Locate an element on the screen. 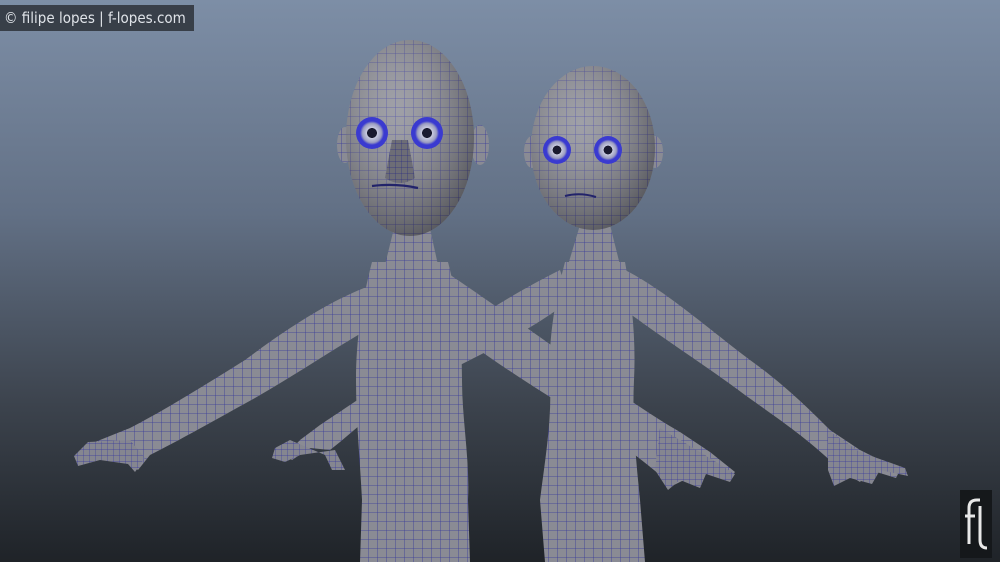  copyright-credit: © filipe lopes | f-lopes.com is located at coordinates (97, 18).